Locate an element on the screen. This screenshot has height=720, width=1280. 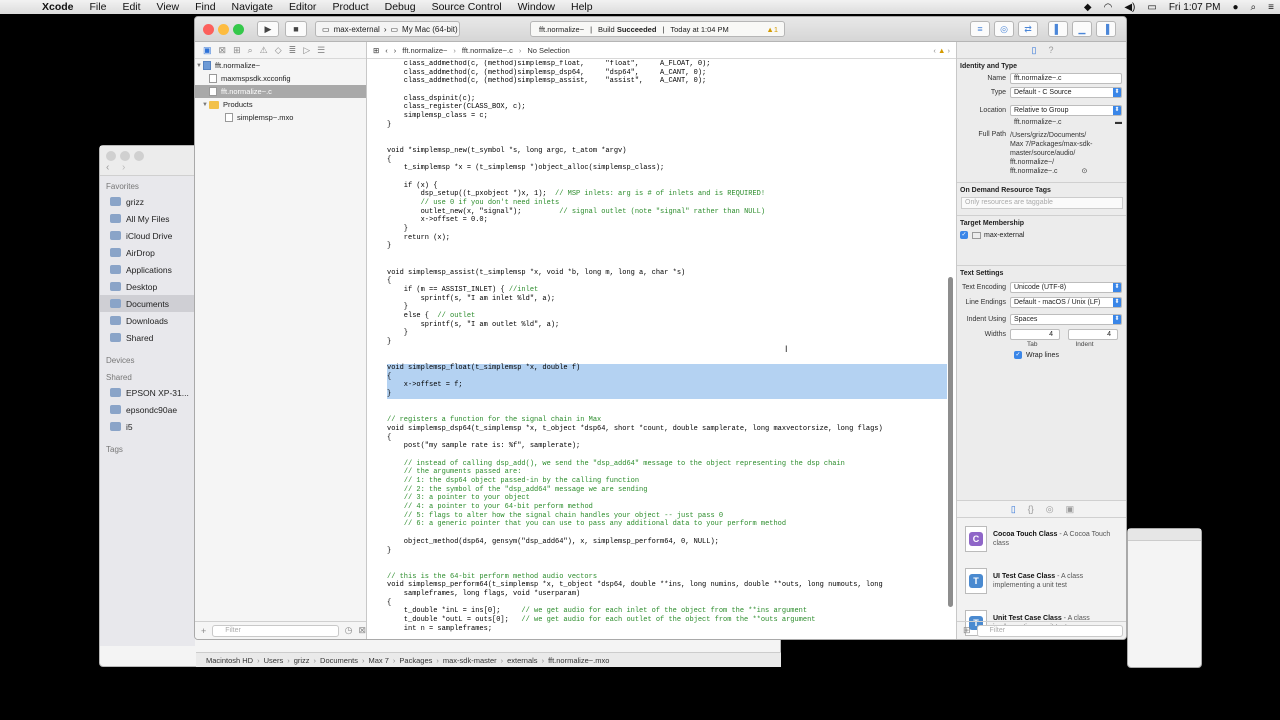
checkbox-checked-icon: ✓ is located at coordinates (1018, 355).